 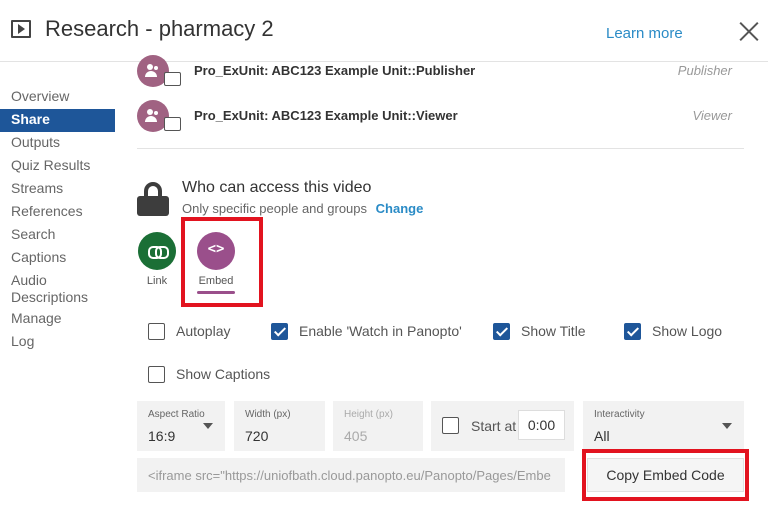 I want to click on checkbox-label: Show Captions, so click(x=223, y=374).